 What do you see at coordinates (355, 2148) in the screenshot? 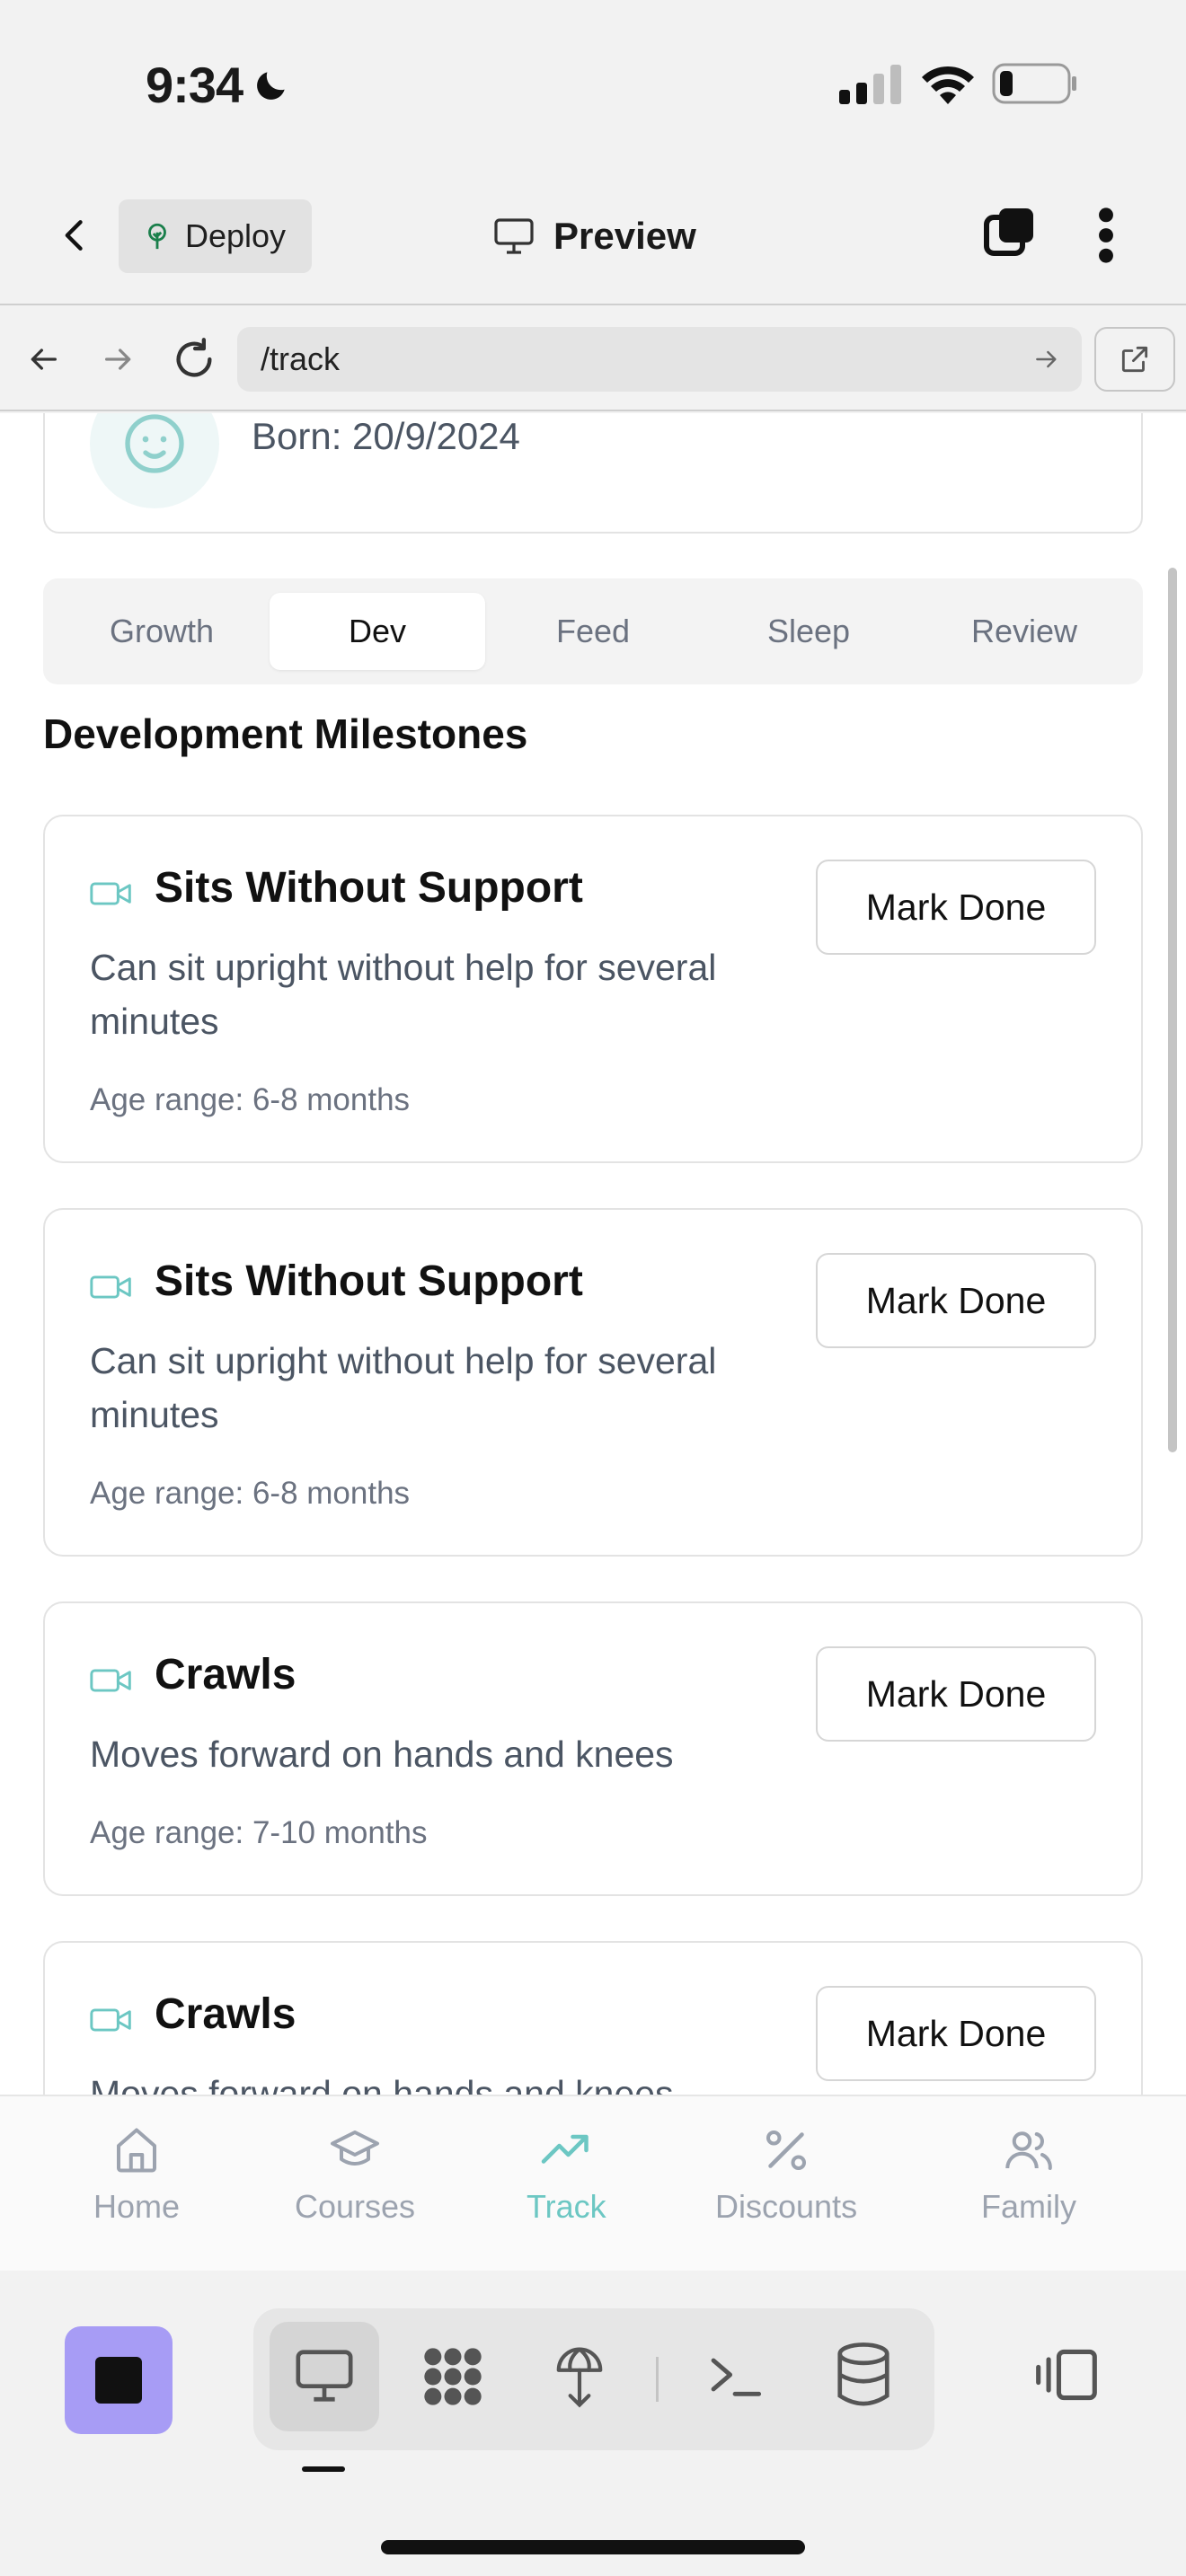
I see `graduation-cap-icon` at bounding box center [355, 2148].